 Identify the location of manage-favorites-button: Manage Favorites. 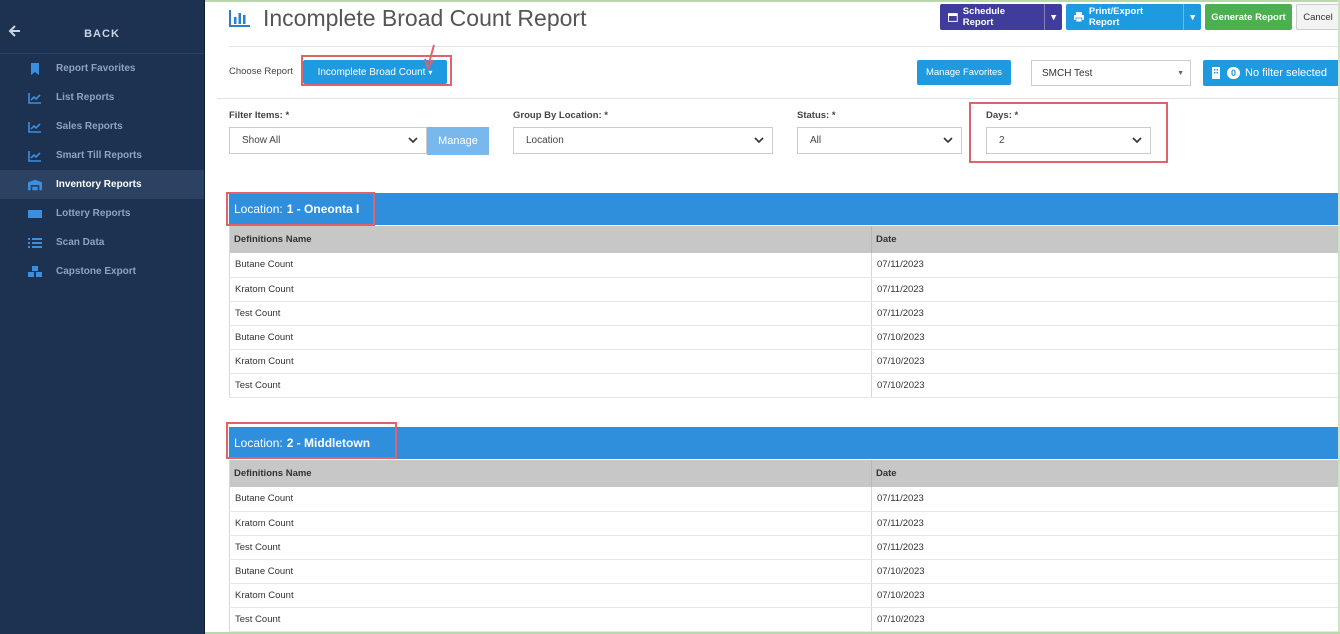
(964, 72).